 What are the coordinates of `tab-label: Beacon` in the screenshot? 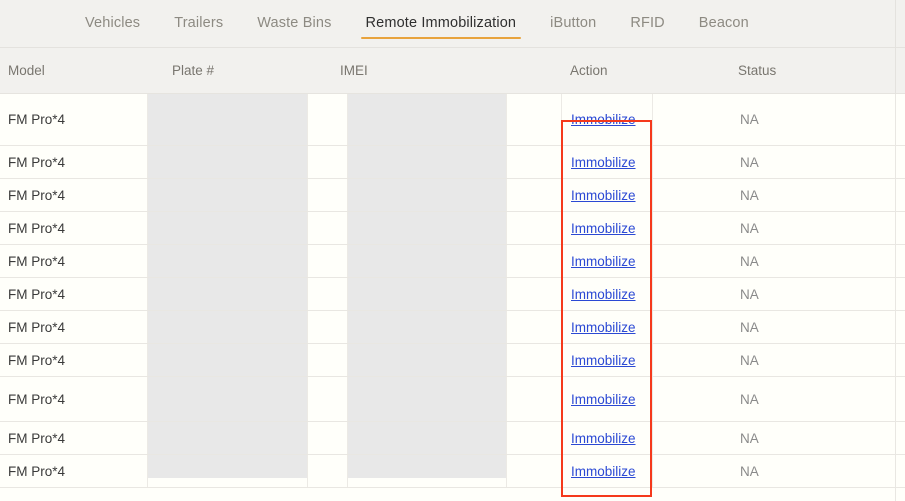 It's located at (723, 23).